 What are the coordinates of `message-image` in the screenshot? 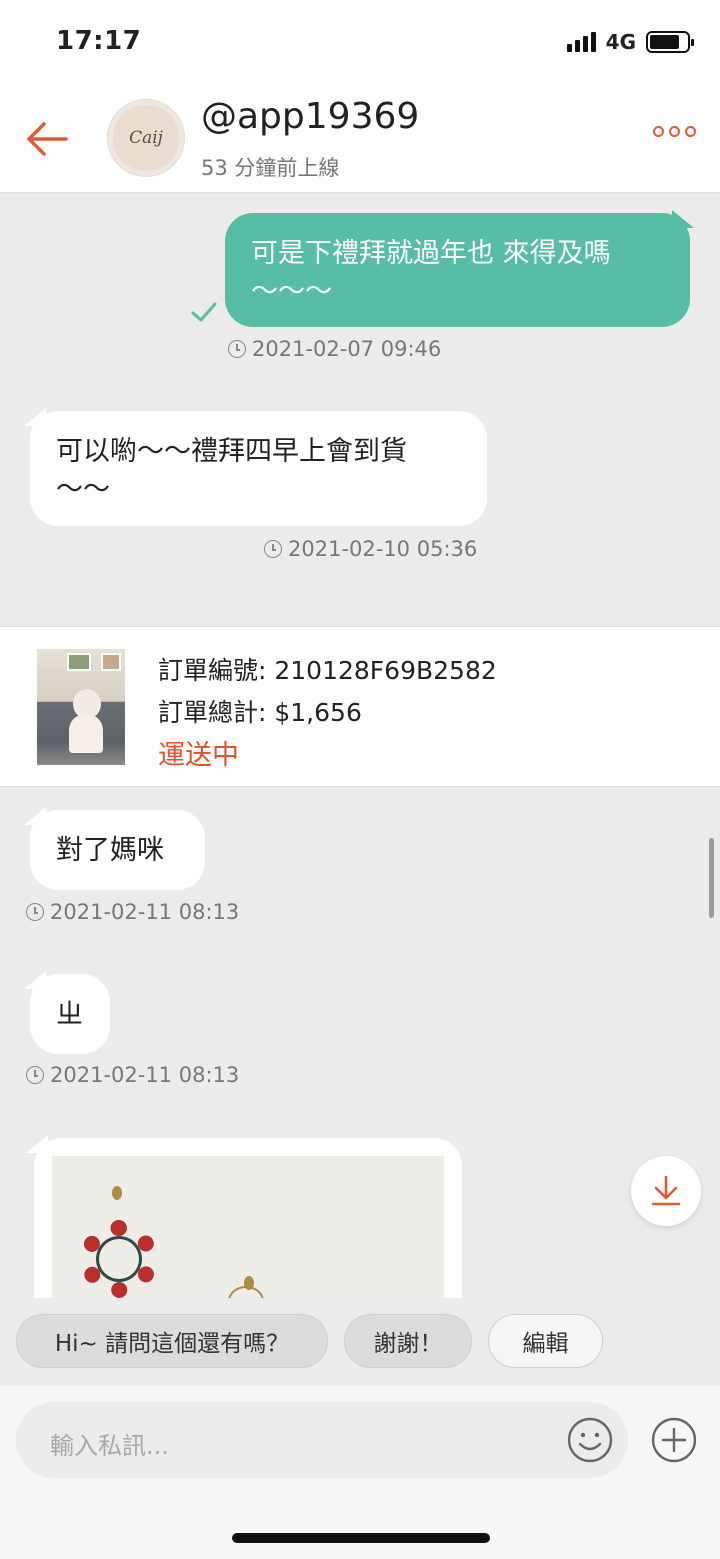 It's located at (248, 1228).